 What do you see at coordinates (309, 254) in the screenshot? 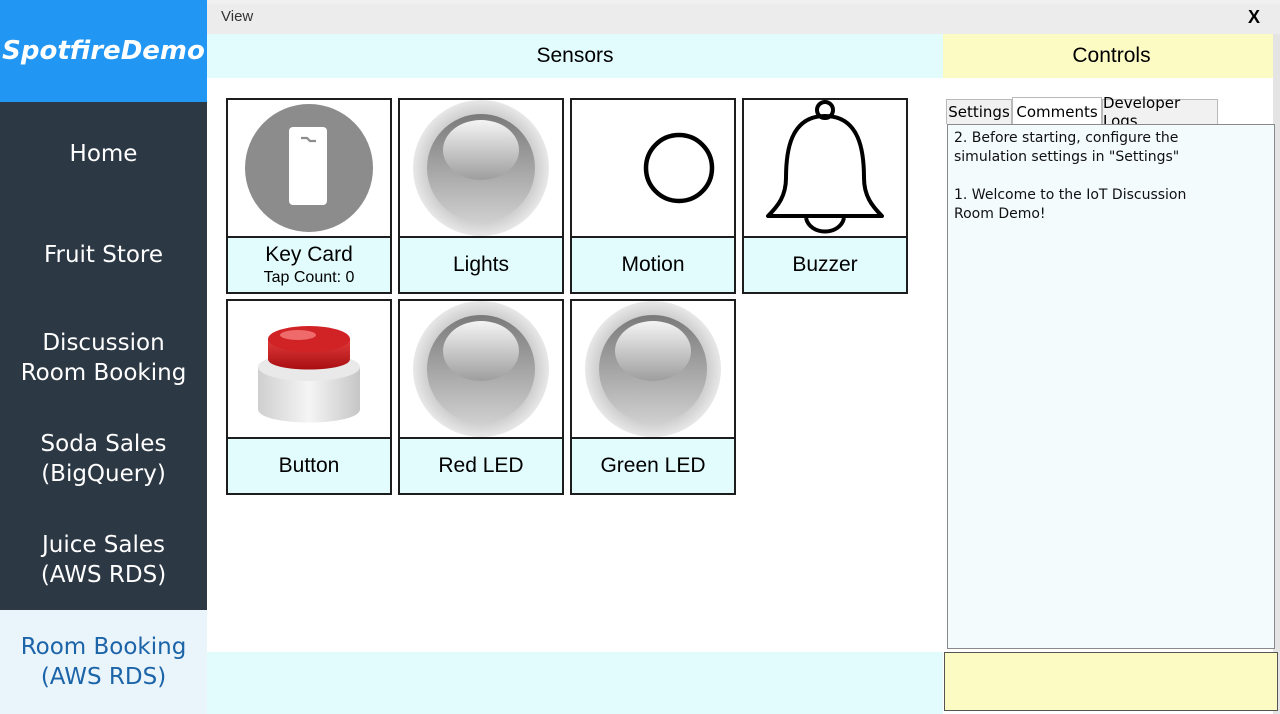
I see `tile-label: Key Card` at bounding box center [309, 254].